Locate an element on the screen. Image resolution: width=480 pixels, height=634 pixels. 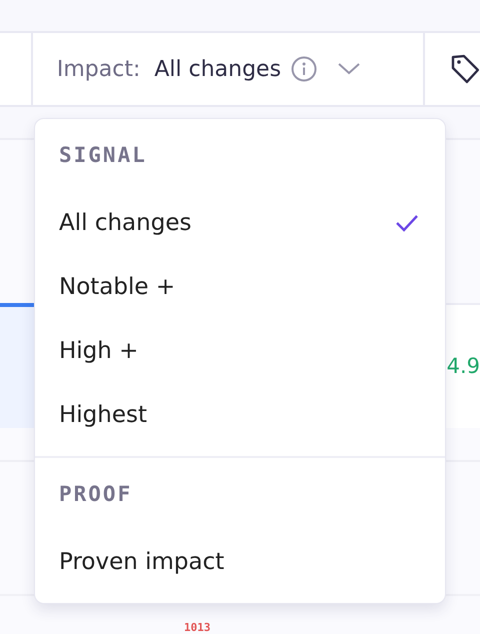
section-heading: SIGNAL is located at coordinates (103, 155).